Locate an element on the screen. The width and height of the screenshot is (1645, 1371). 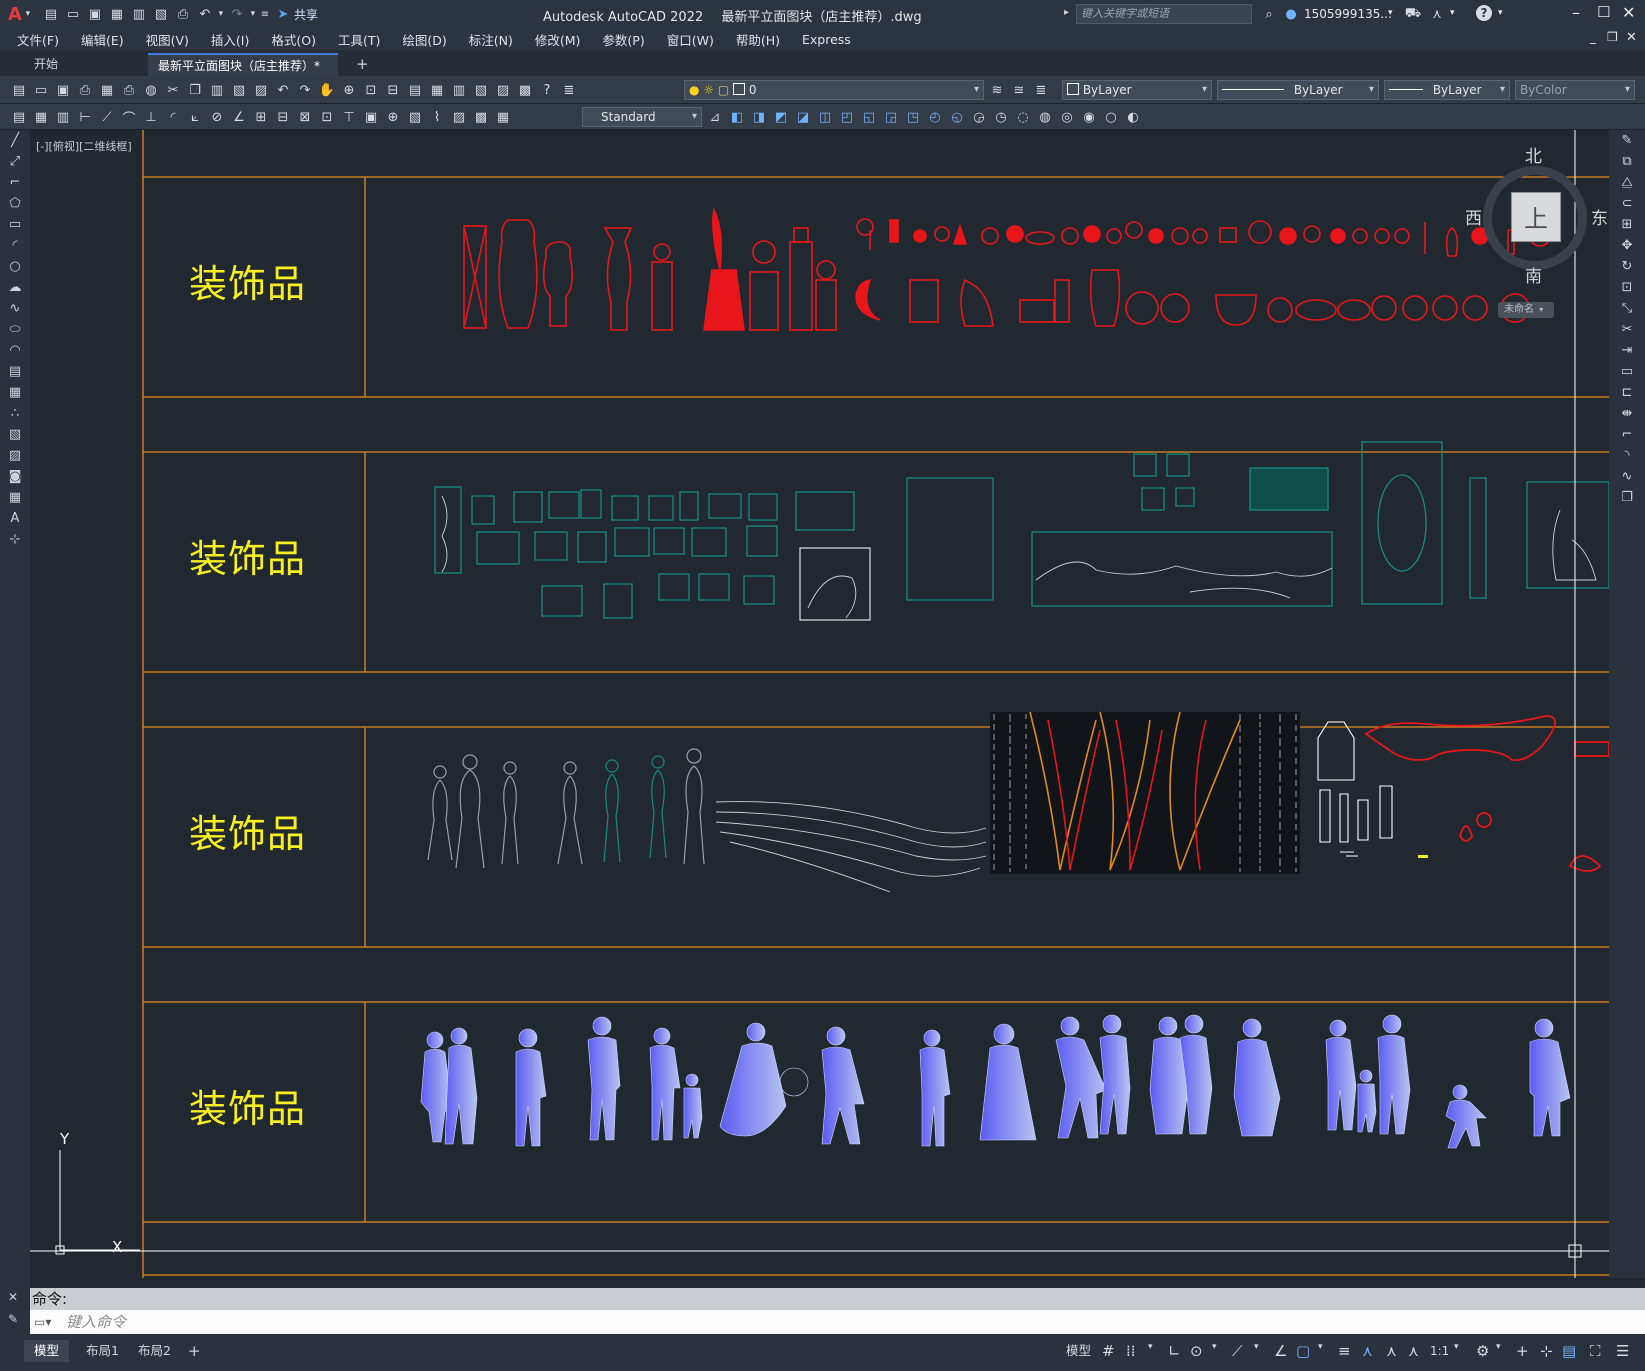
markup-icon: ▨ is located at coordinates (503, 90).